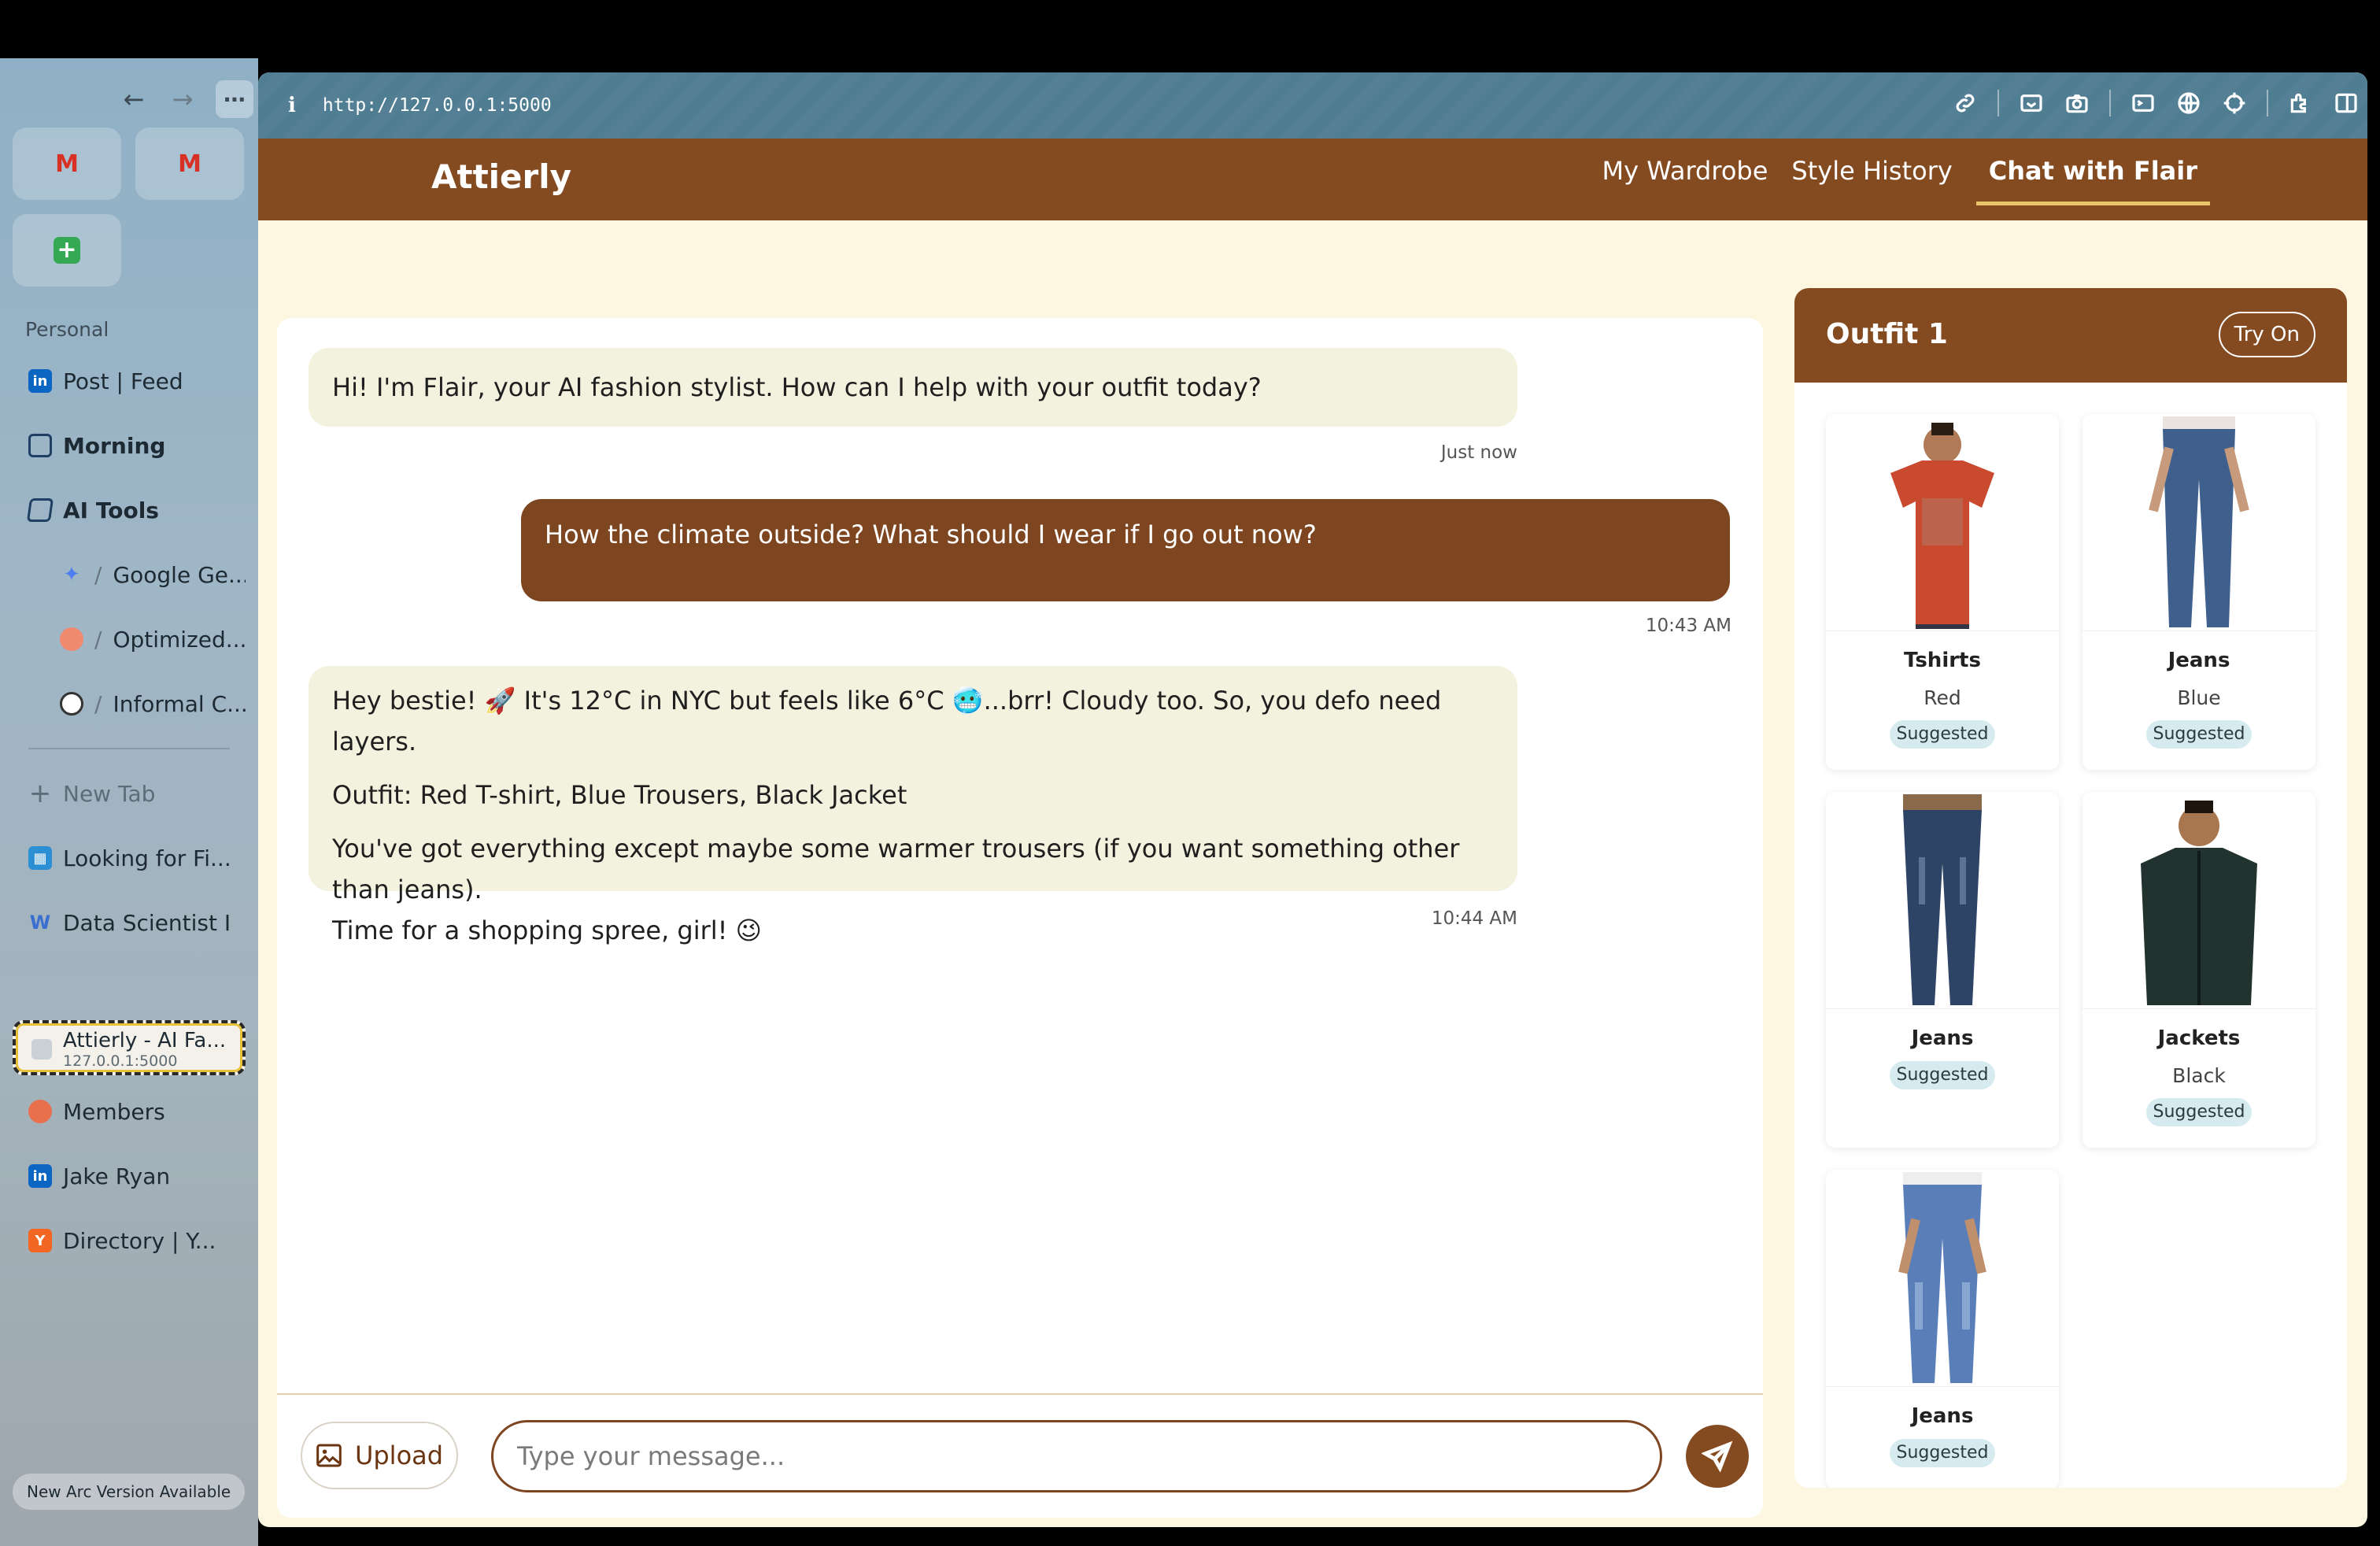  Describe the element at coordinates (1942, 525) in the screenshot. I see `tshirt-image` at that location.